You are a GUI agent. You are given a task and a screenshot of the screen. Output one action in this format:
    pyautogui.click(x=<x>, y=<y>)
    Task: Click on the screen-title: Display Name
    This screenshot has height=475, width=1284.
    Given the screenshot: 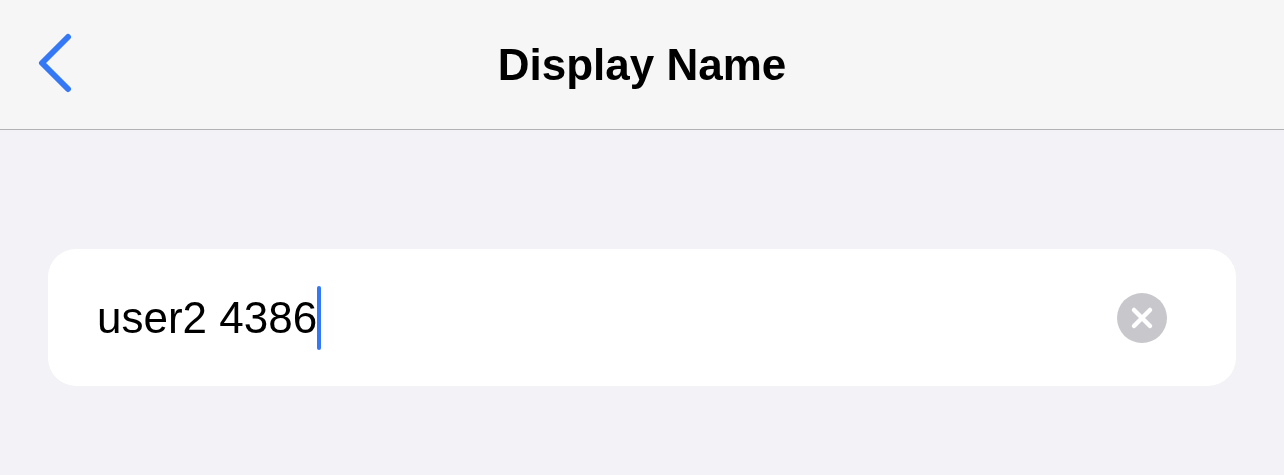 What is the action you would take?
    pyautogui.click(x=642, y=64)
    